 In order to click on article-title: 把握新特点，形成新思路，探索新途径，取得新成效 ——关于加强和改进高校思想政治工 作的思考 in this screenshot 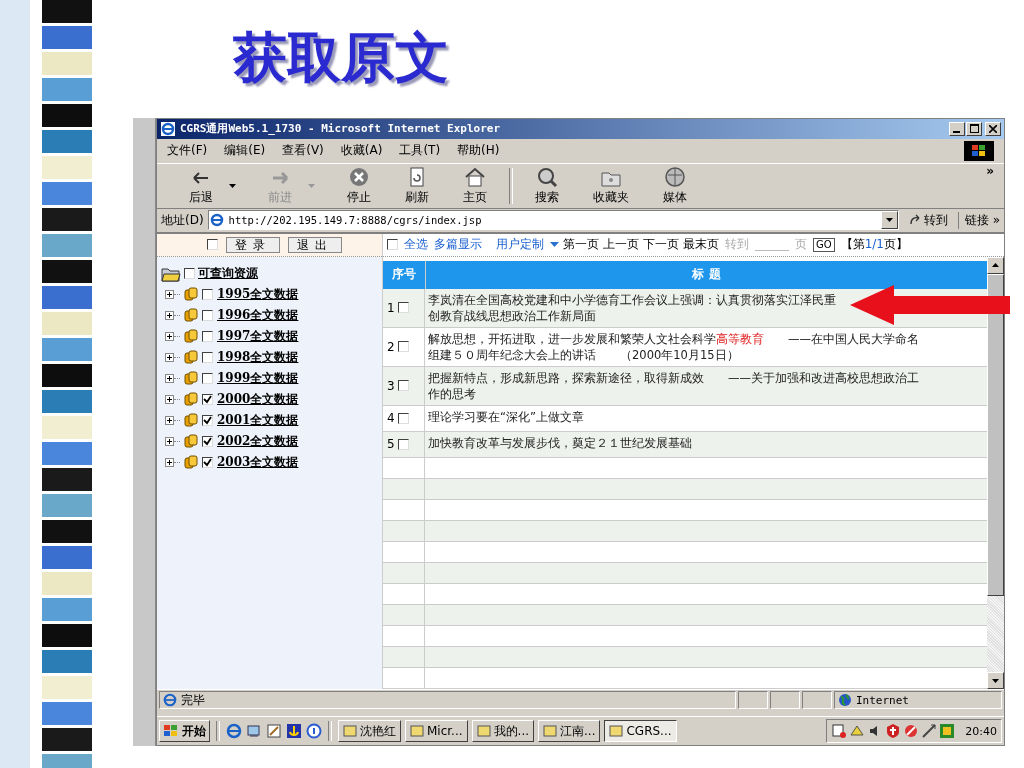, I will do `click(673, 385)`.